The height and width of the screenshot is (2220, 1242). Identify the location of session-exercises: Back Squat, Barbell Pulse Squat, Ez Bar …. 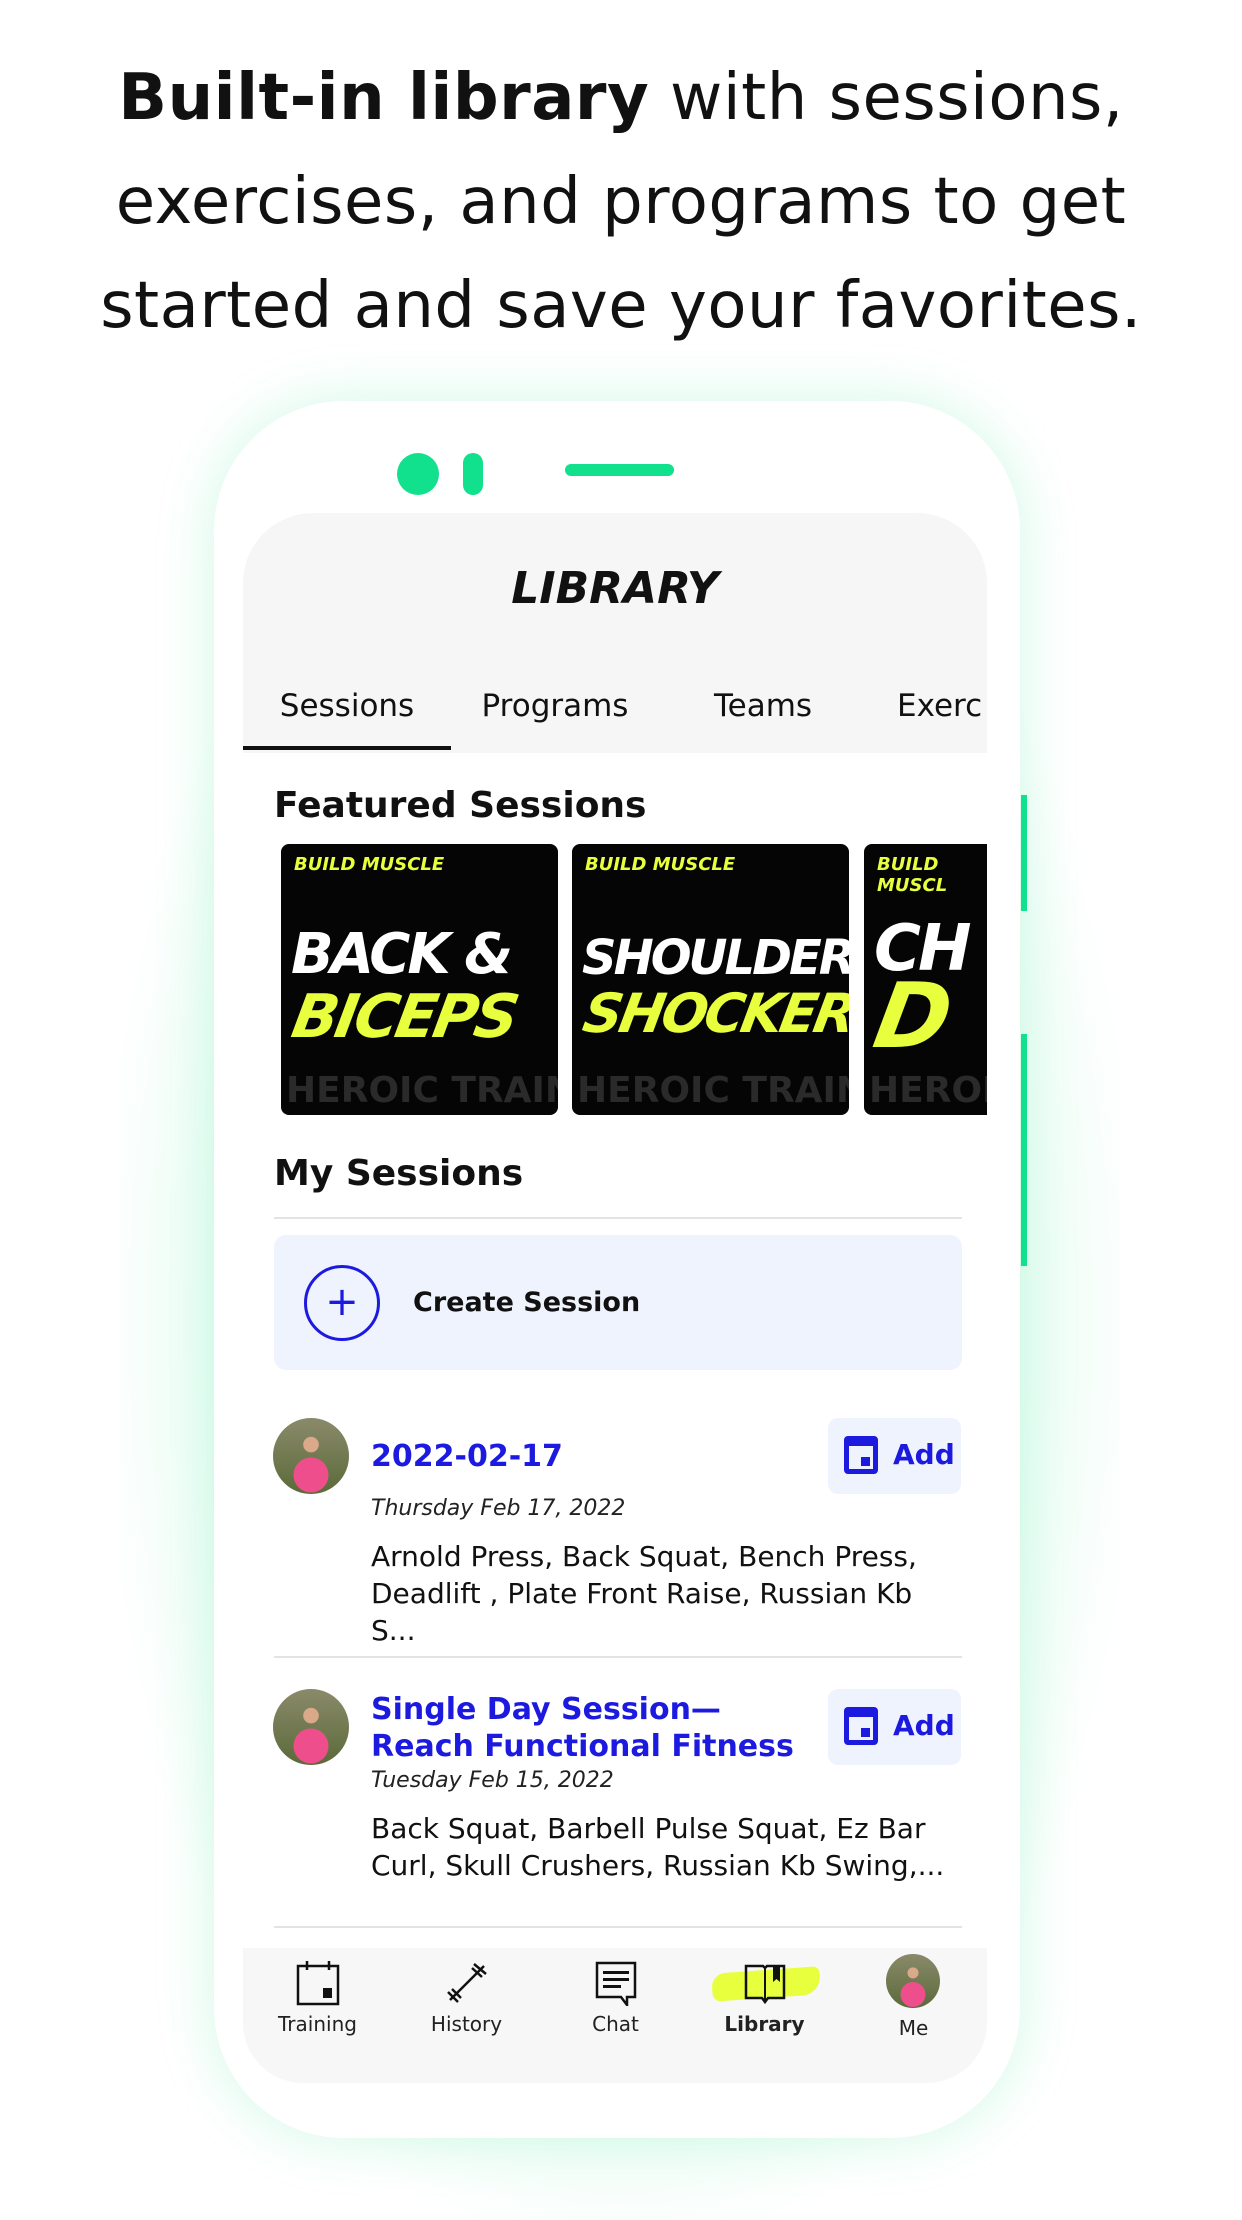
(658, 1847).